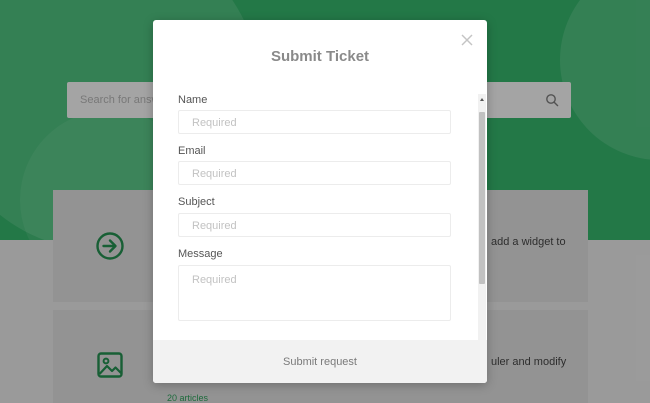  I want to click on email-placeholder: Required, so click(214, 174).